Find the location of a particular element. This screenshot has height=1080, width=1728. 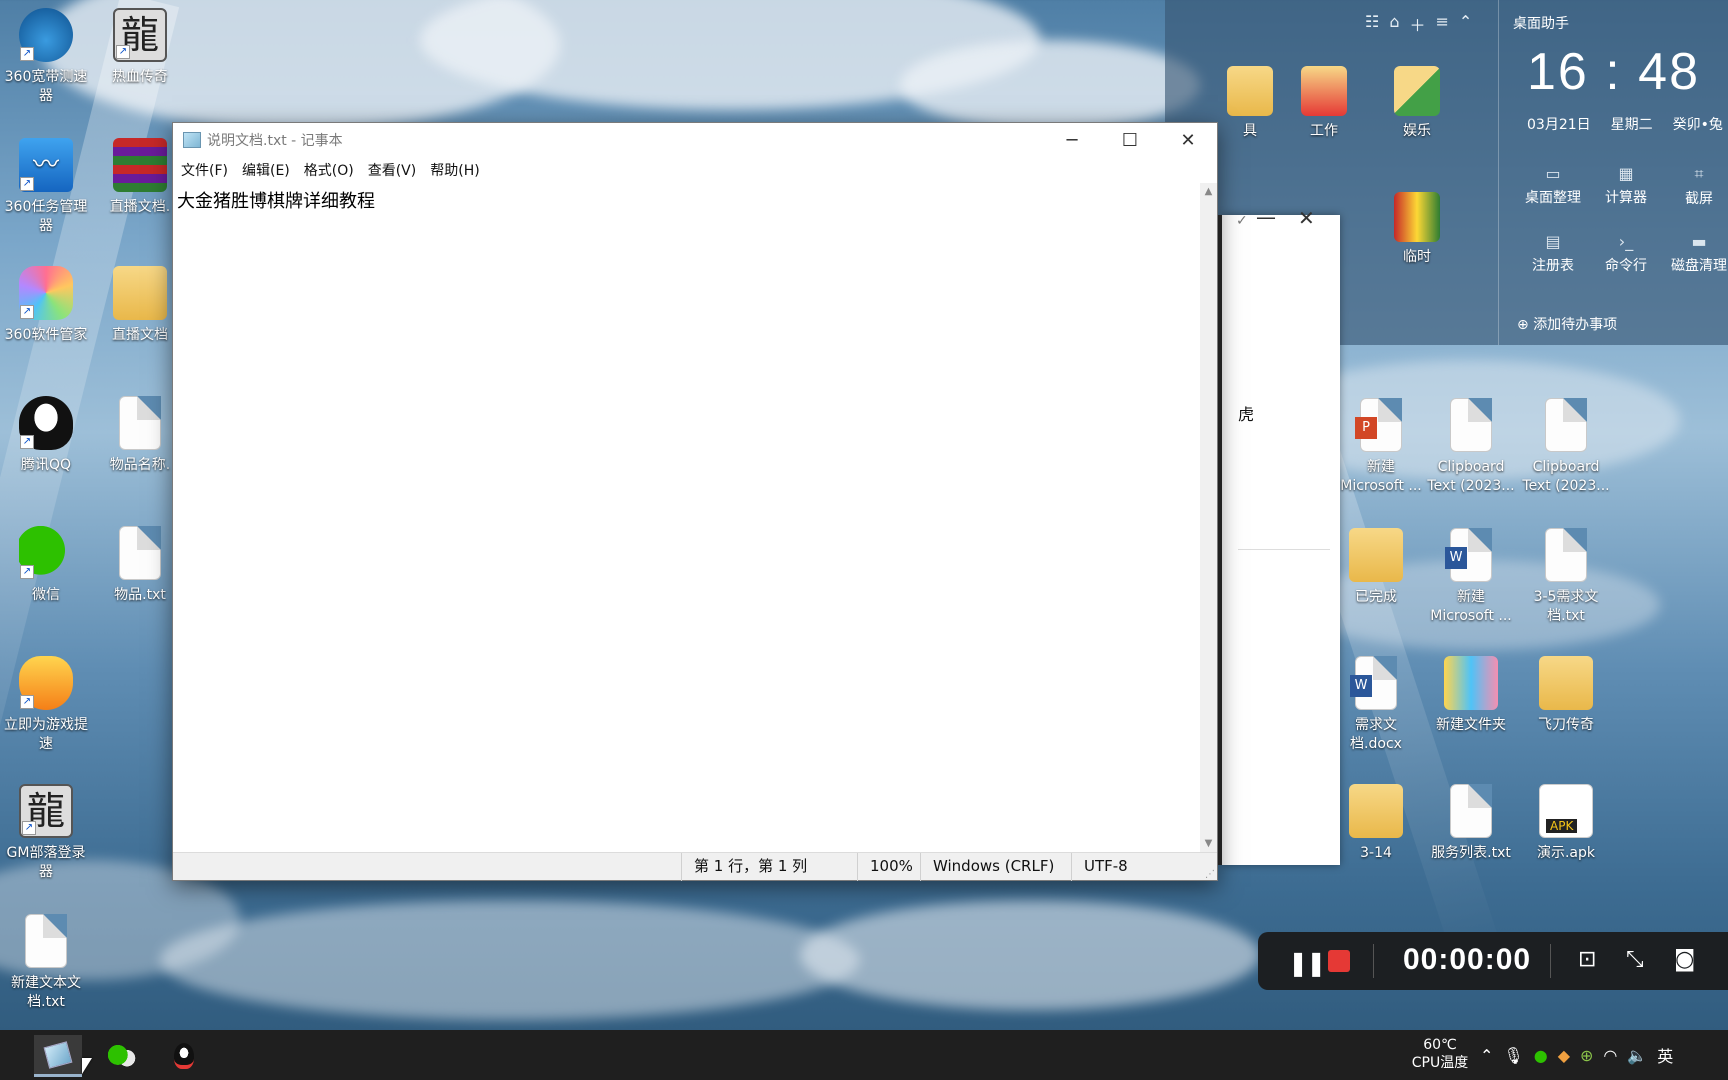

desktop-icon: 新建文件夹 is located at coordinates (1471, 695).